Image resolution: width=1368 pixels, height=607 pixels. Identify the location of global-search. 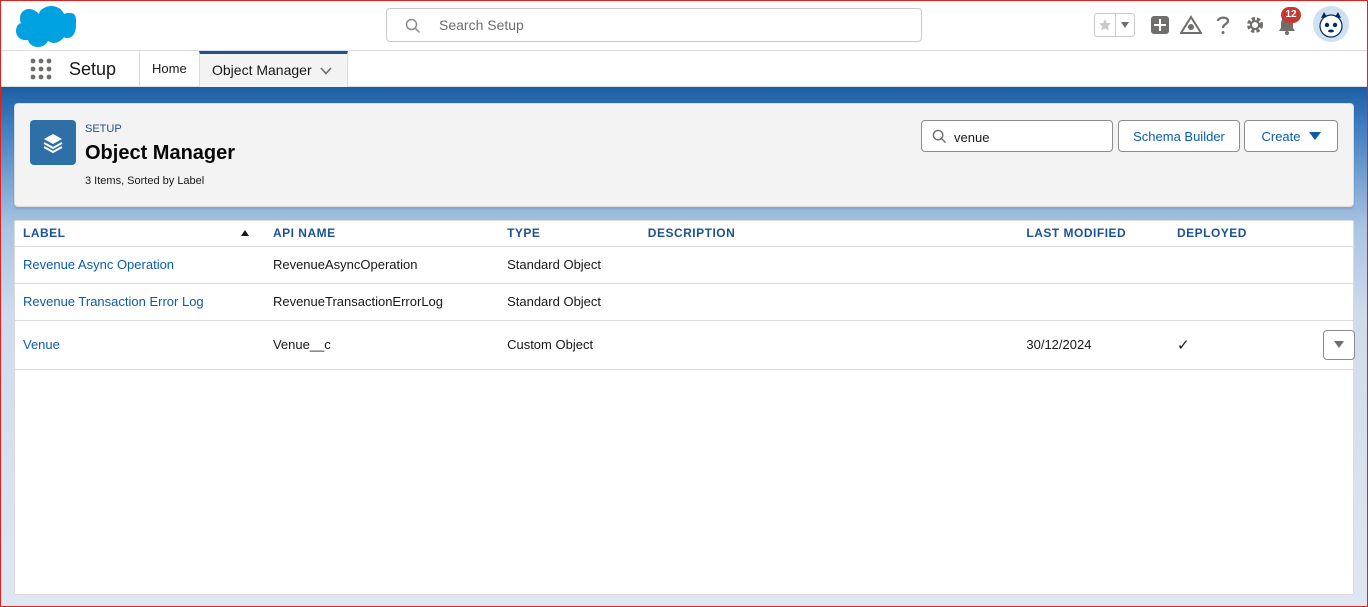
(654, 25).